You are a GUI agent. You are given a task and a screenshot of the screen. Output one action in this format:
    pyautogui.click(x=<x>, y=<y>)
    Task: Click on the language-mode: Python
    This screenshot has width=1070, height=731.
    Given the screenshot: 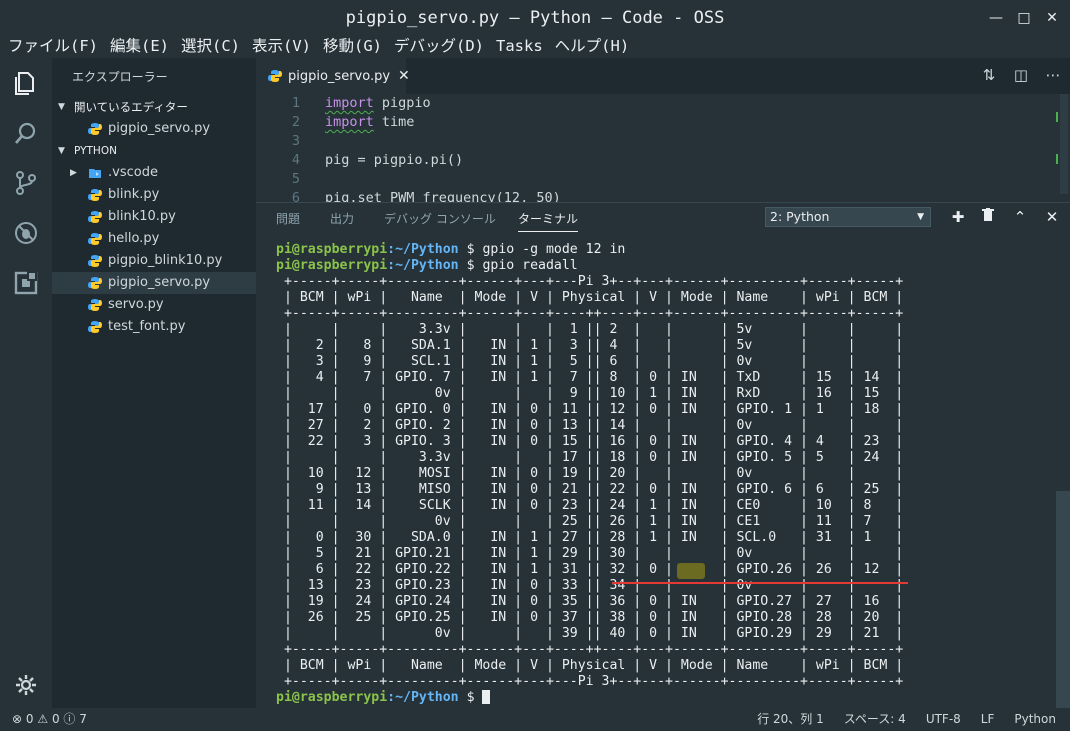 What is the action you would take?
    pyautogui.click(x=1035, y=719)
    